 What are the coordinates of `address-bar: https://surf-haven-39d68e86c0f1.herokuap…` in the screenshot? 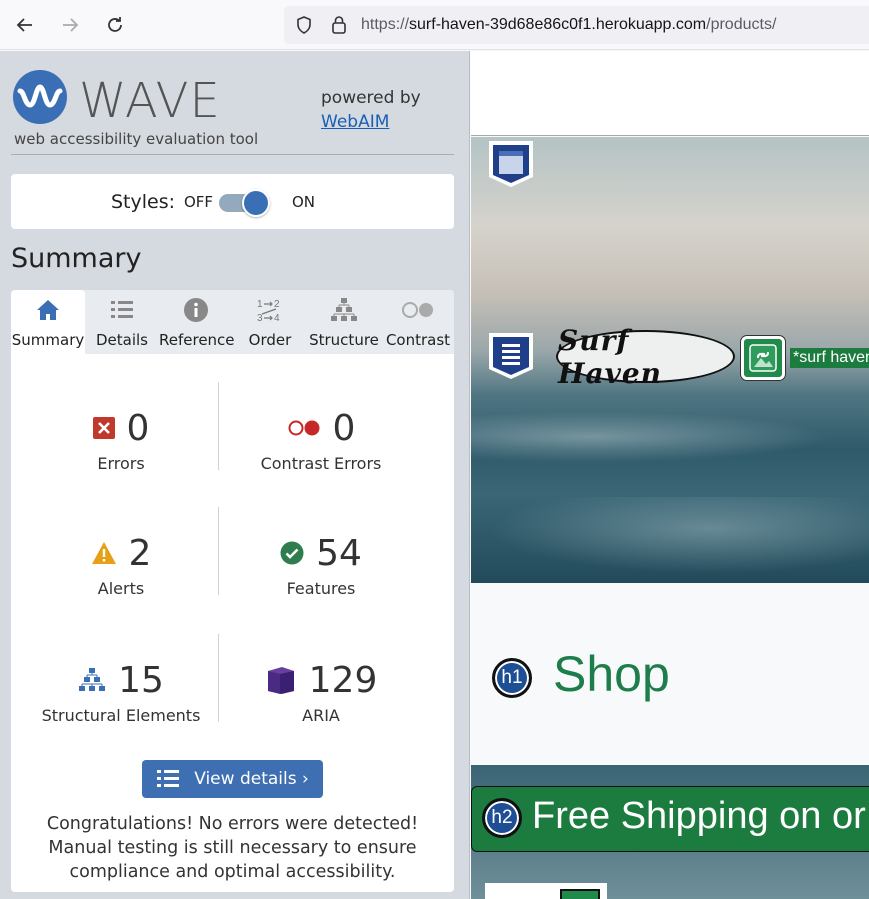 It's located at (576, 25).